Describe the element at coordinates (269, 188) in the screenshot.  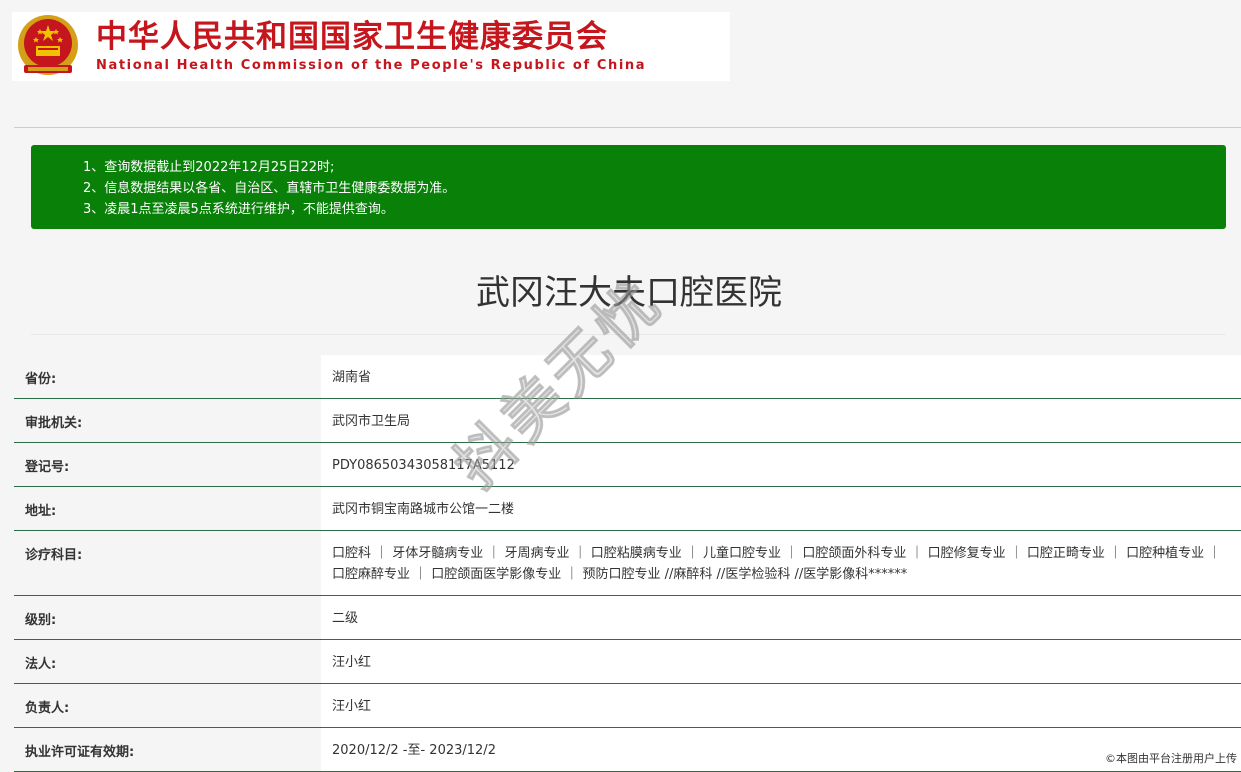
I see `notice-line: 2、信息数据结果以各省、自治区、直辖市卫生健康委数据为准。` at that location.